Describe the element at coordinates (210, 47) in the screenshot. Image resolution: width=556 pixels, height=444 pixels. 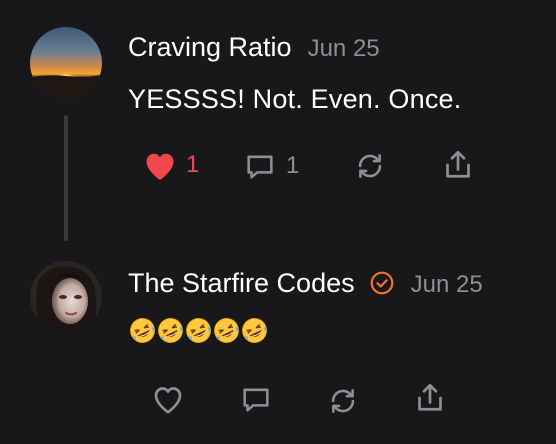
I see `author-name: Craving Ratio` at that location.